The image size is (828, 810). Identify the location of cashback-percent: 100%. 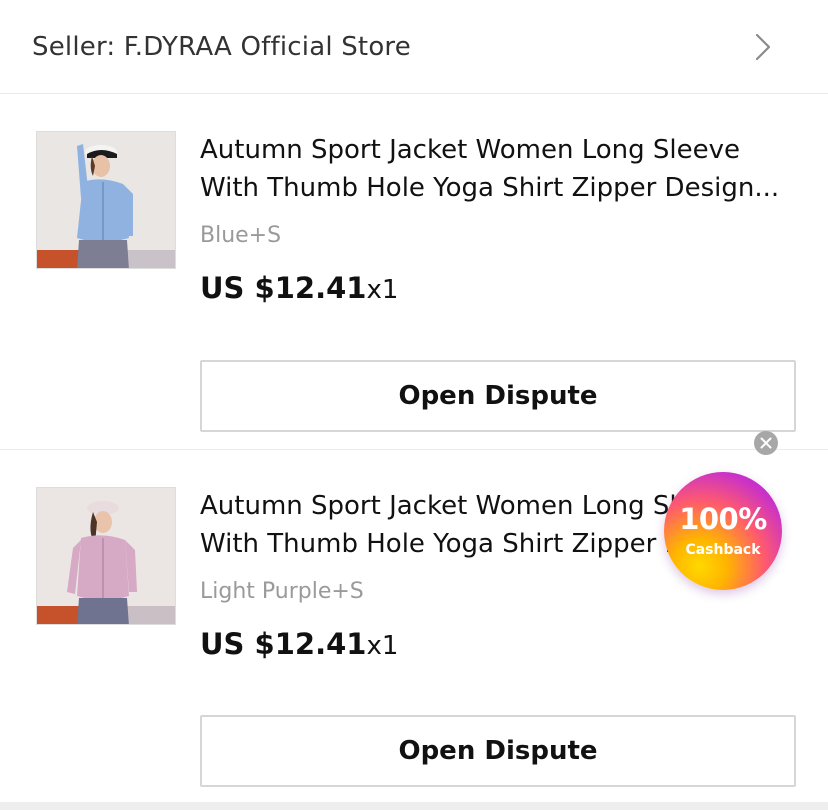
(723, 519).